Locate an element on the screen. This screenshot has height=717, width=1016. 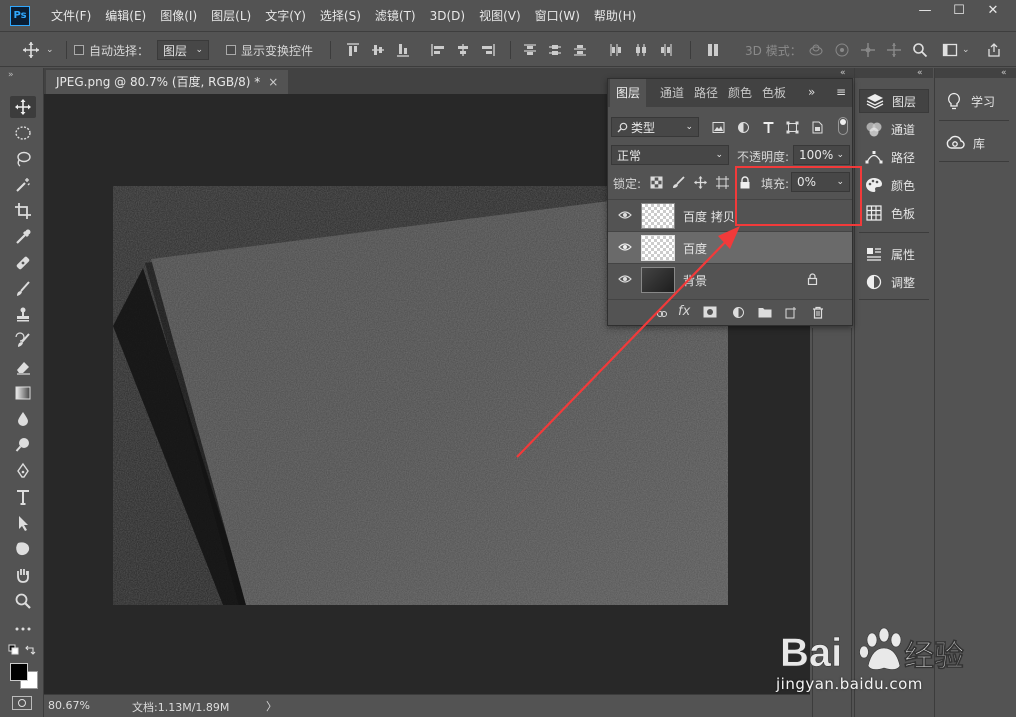
panel-menu-icon: ≡ is located at coordinates (841, 92).